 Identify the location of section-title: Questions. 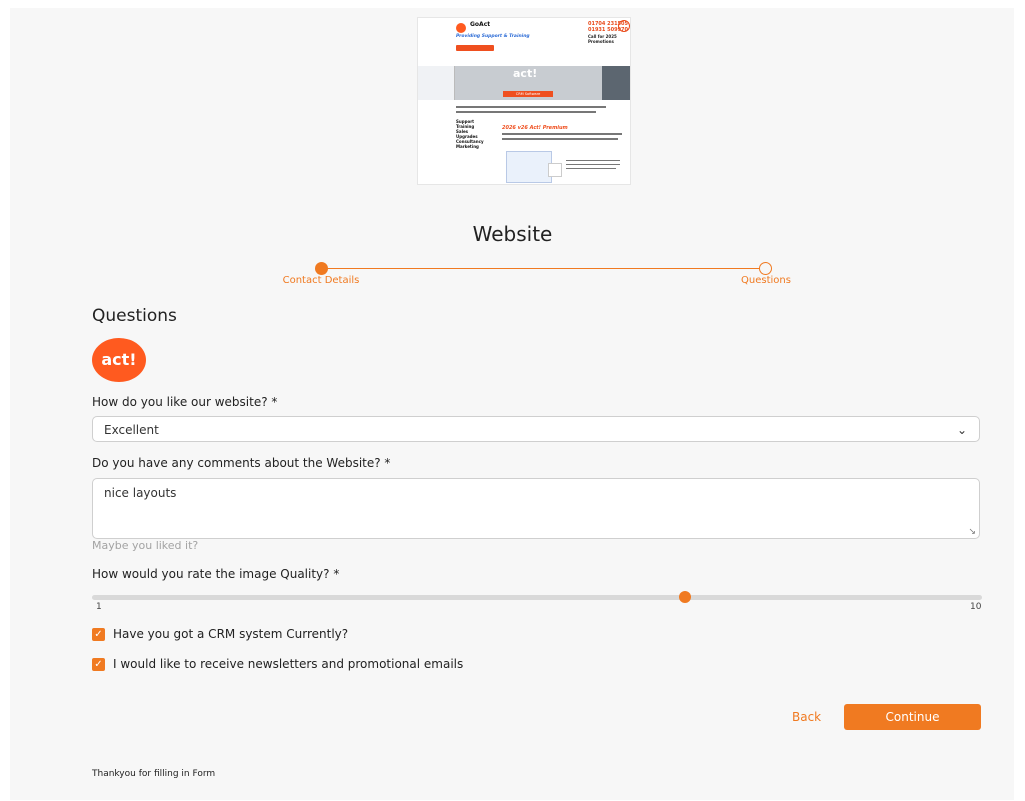
(134, 316).